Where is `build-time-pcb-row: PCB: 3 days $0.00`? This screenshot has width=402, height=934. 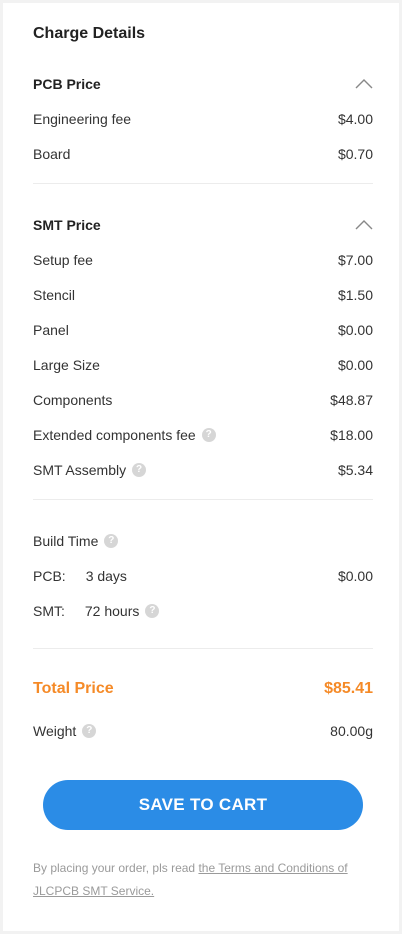 build-time-pcb-row: PCB: 3 days $0.00 is located at coordinates (203, 576).